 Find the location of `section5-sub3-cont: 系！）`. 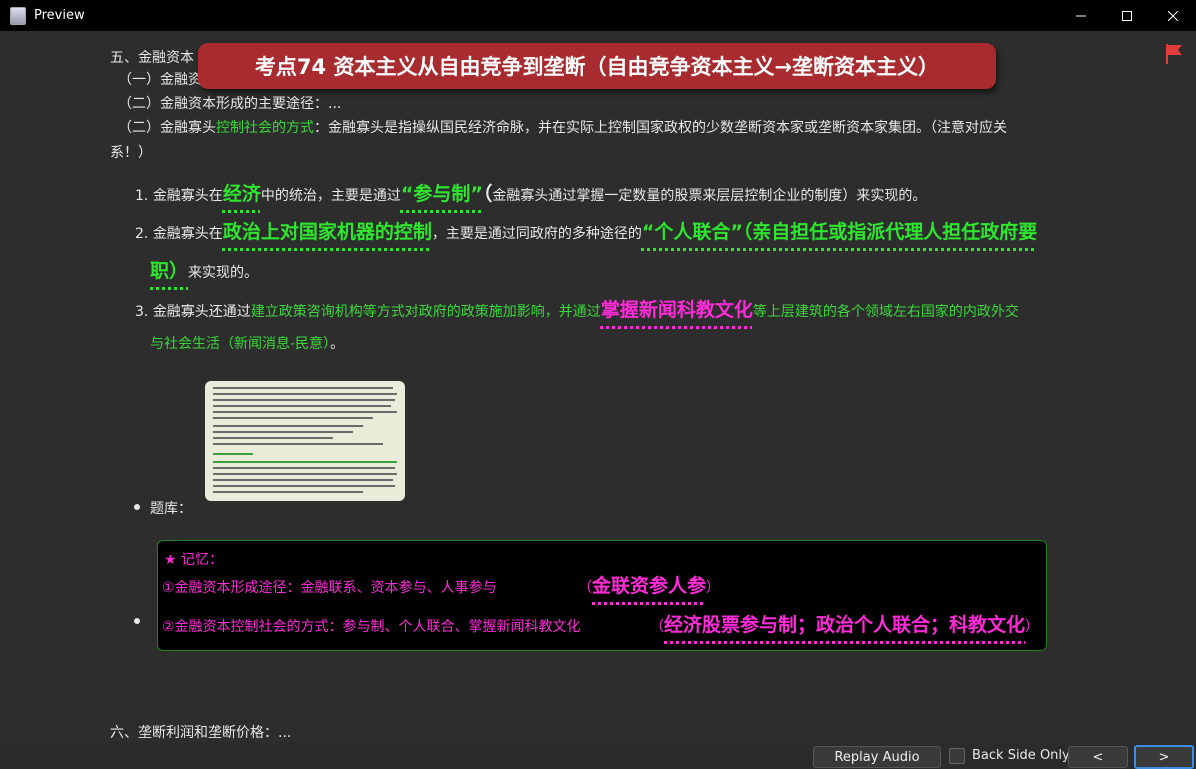

section5-sub3-cont: 系！） is located at coordinates (131, 153).